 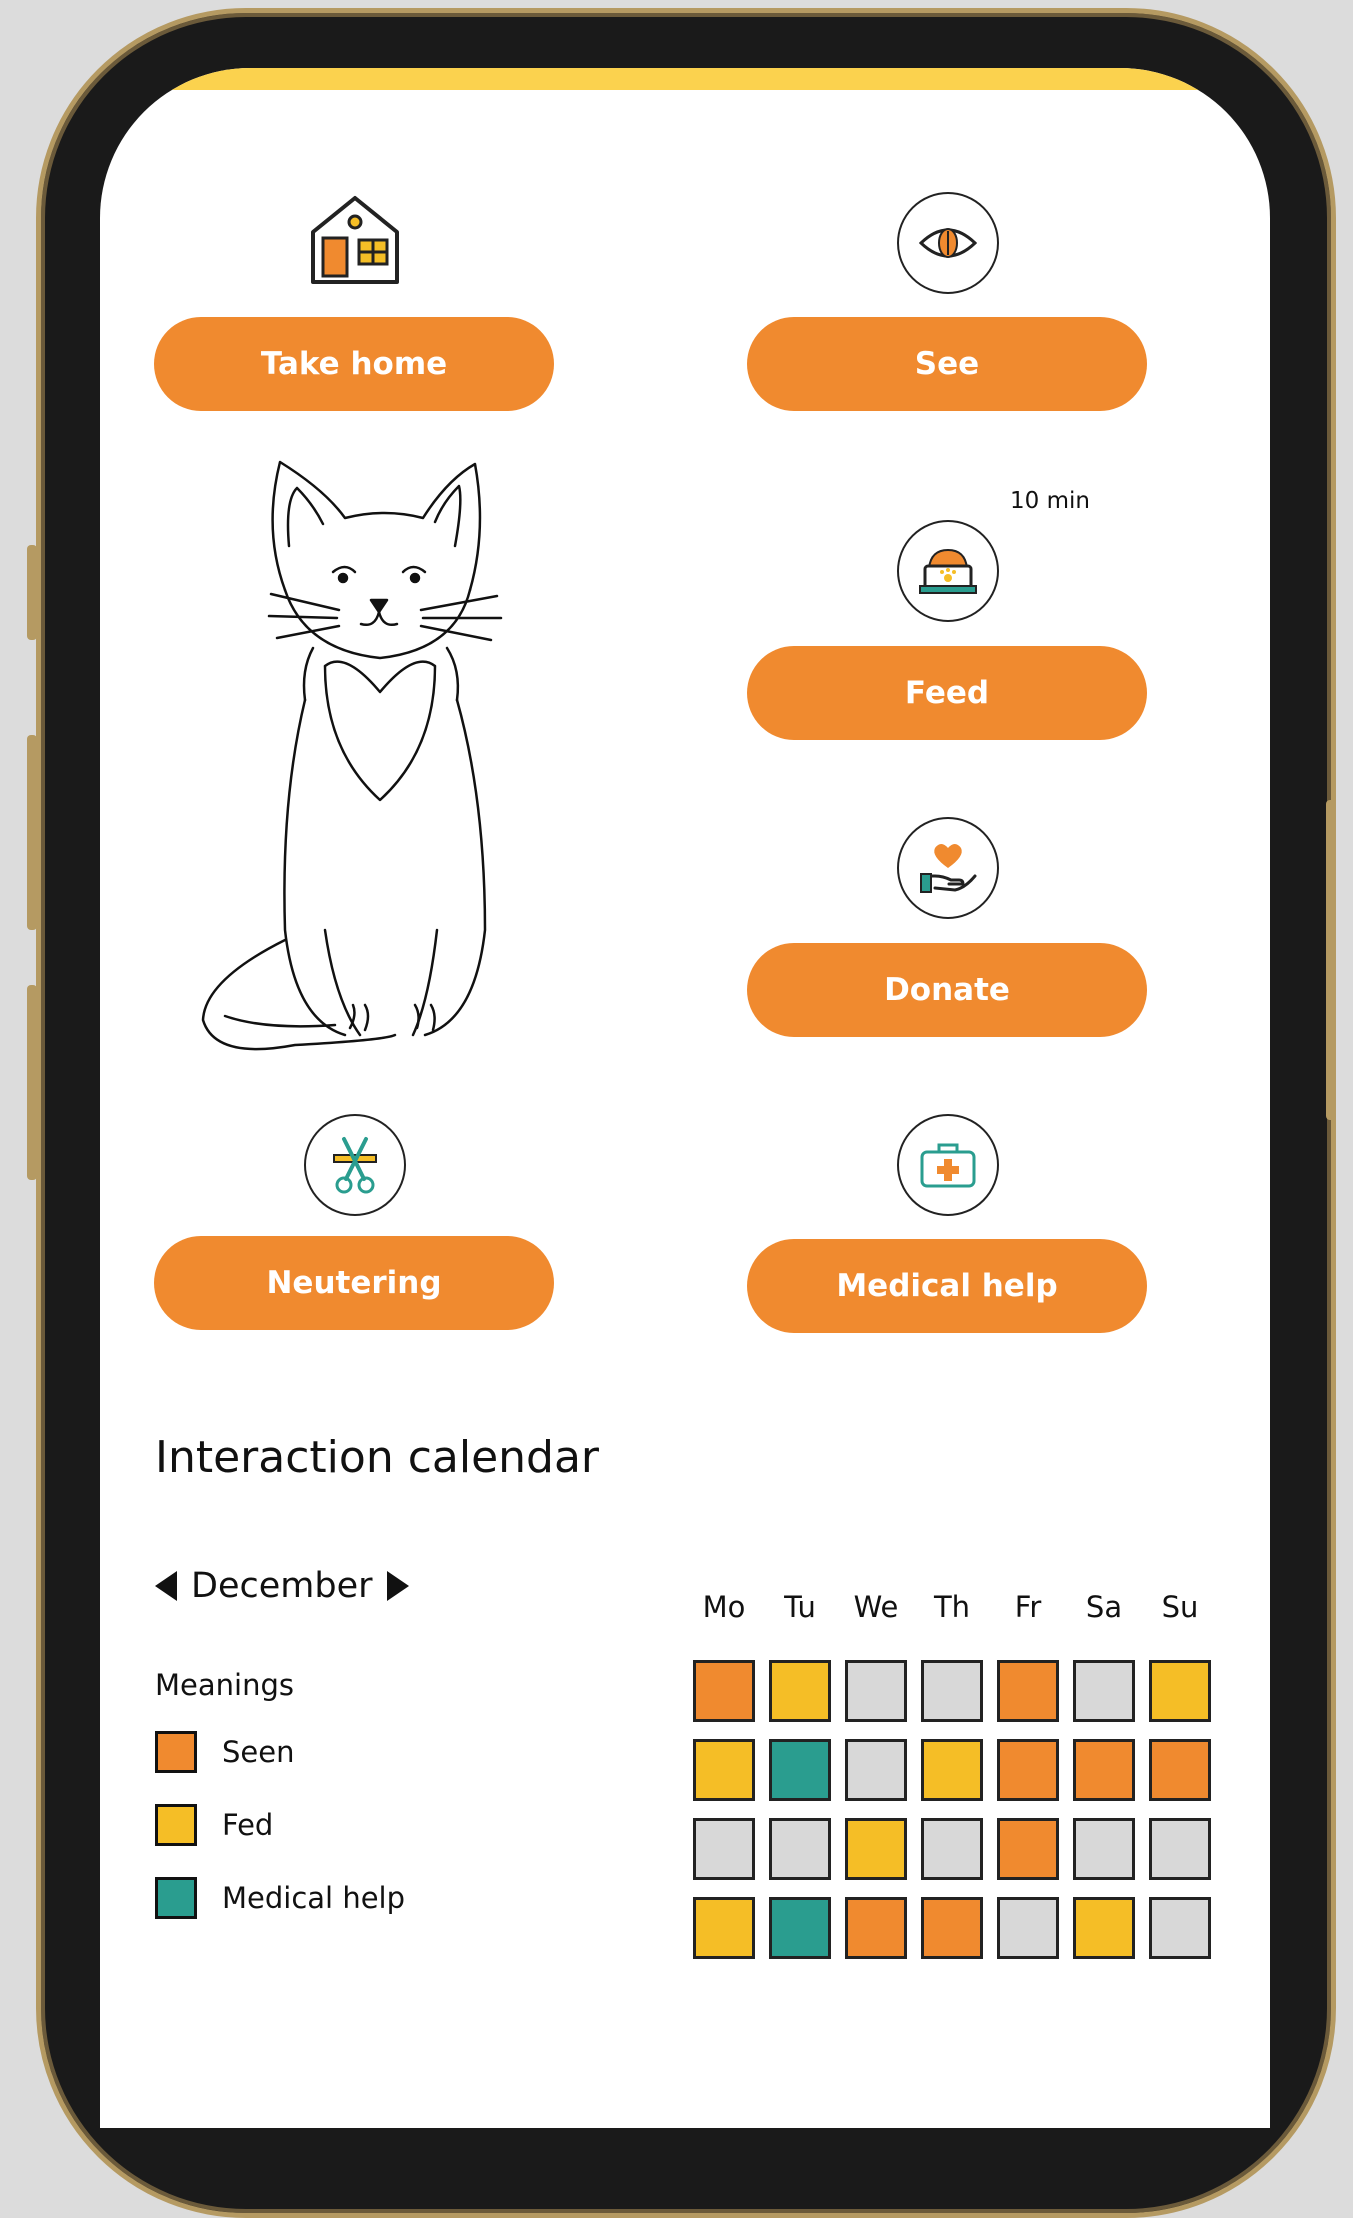 I want to click on top-accent-bar, so click(x=685, y=79).